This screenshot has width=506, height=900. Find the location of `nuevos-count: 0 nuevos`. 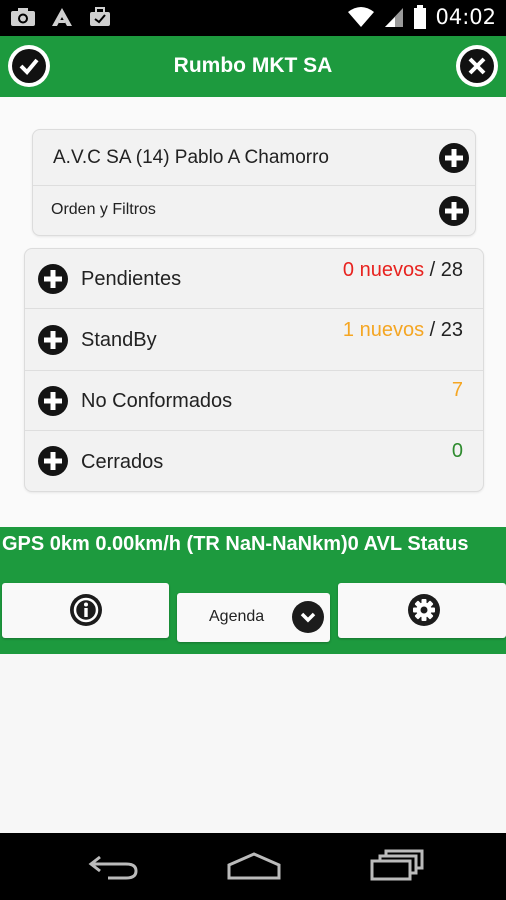

nuevos-count: 0 nuevos is located at coordinates (383, 270).